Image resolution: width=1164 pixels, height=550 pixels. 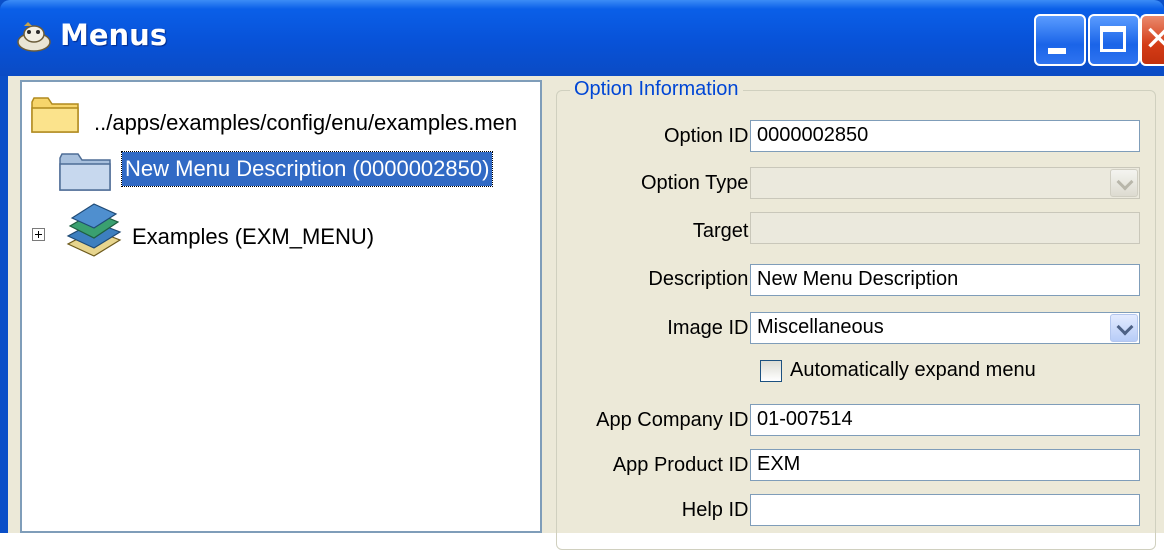 What do you see at coordinates (701, 279) in the screenshot?
I see `description-label: Description:` at bounding box center [701, 279].